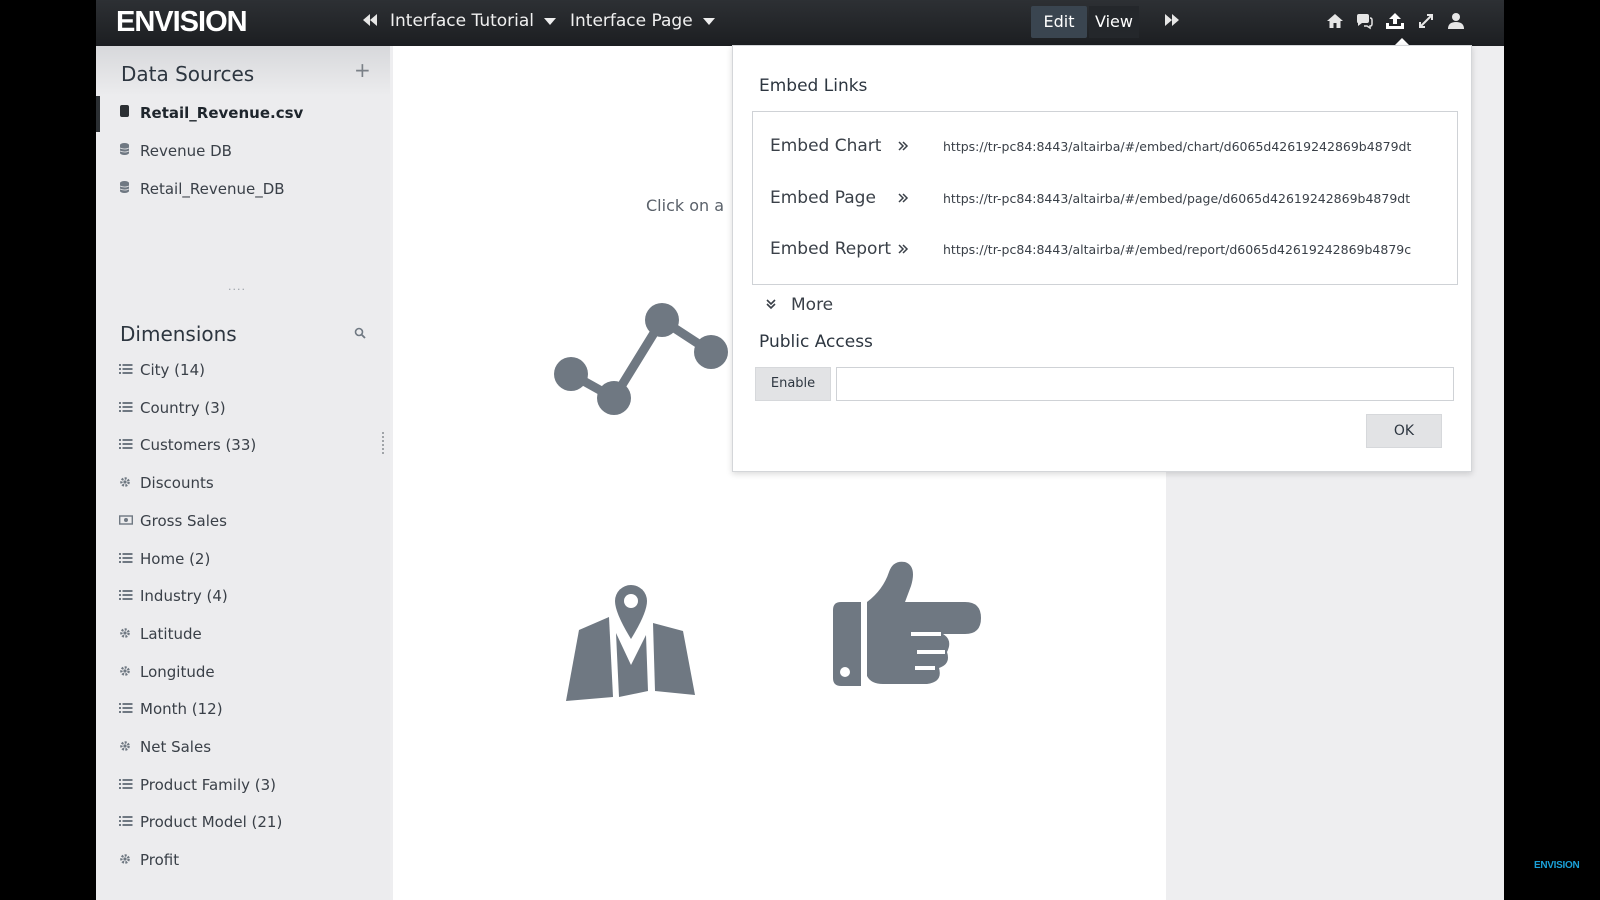 Image resolution: width=1600 pixels, height=900 pixels. What do you see at coordinates (243, 861) in the screenshot?
I see `dimension-item: Profit` at bounding box center [243, 861].